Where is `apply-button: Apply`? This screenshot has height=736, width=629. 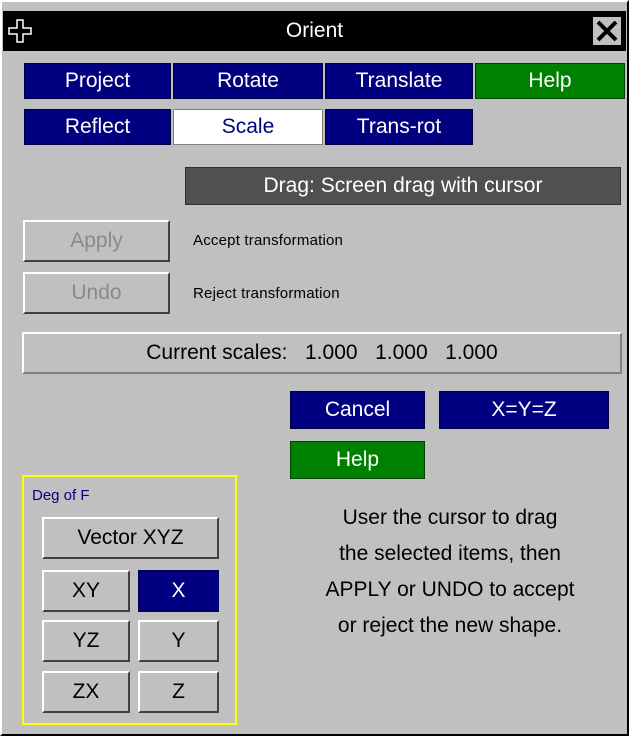 apply-button: Apply is located at coordinates (96, 241).